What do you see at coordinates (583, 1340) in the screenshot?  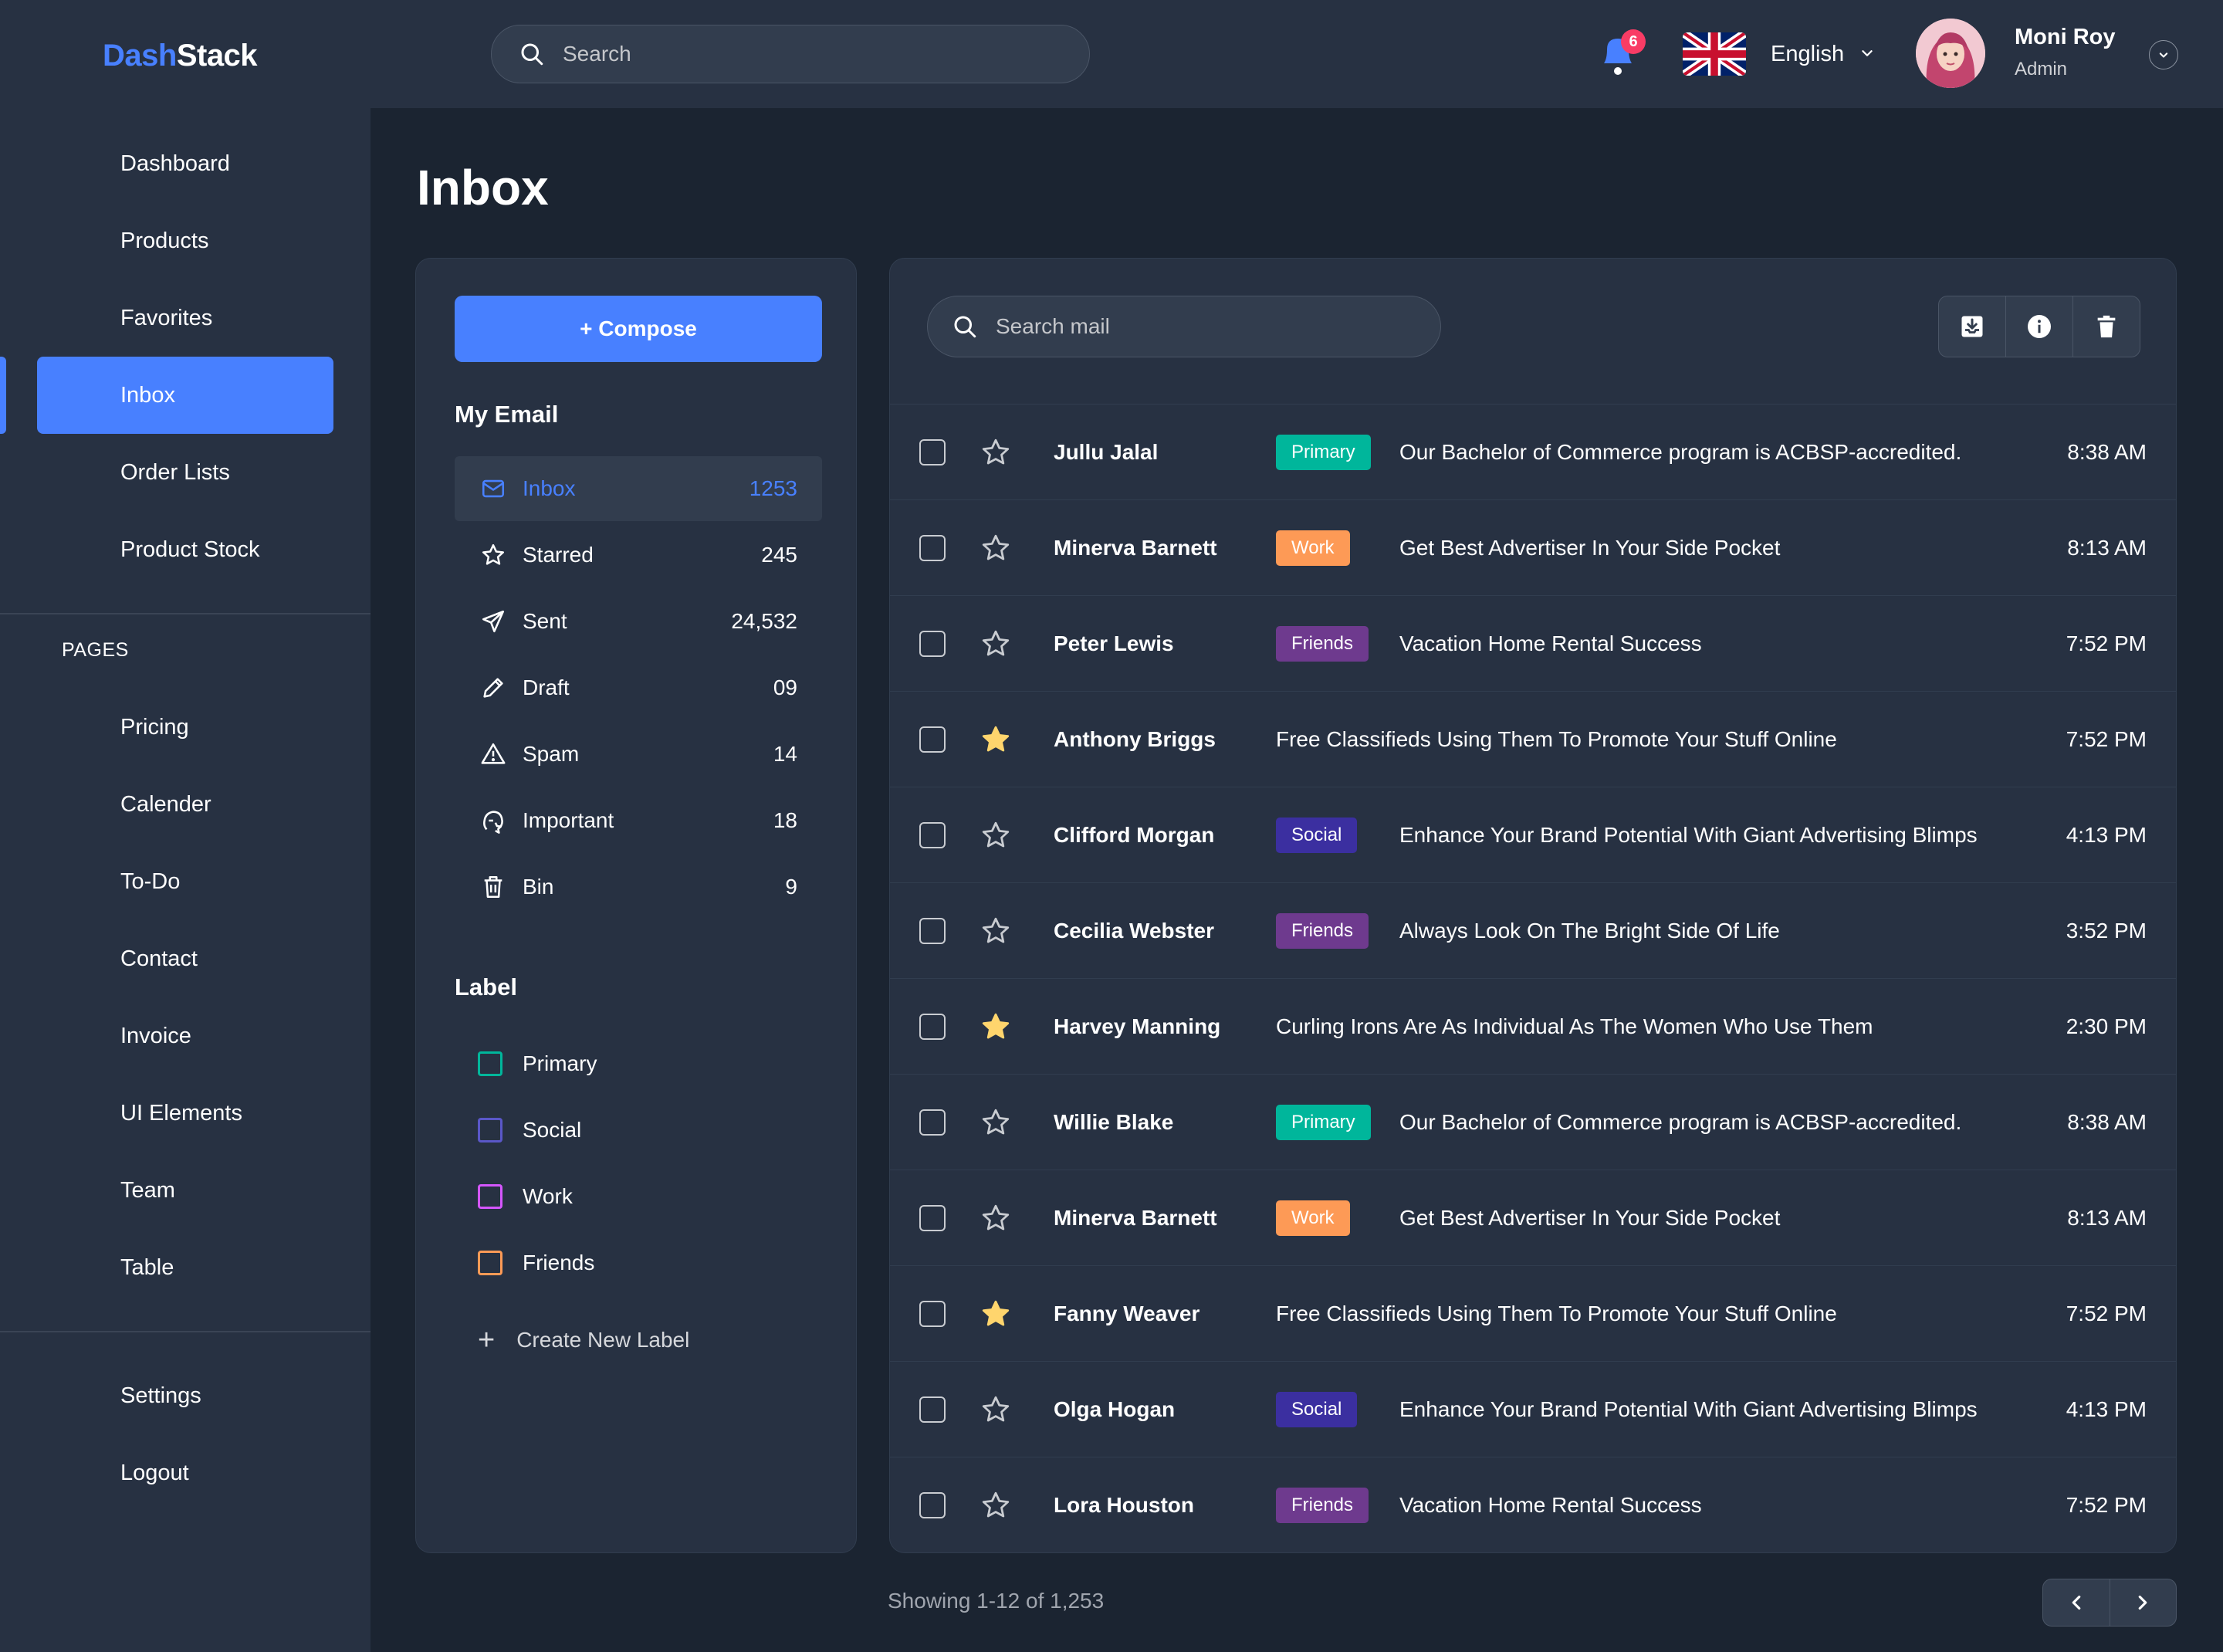 I see `create-new-label-button: + Create New Label` at bounding box center [583, 1340].